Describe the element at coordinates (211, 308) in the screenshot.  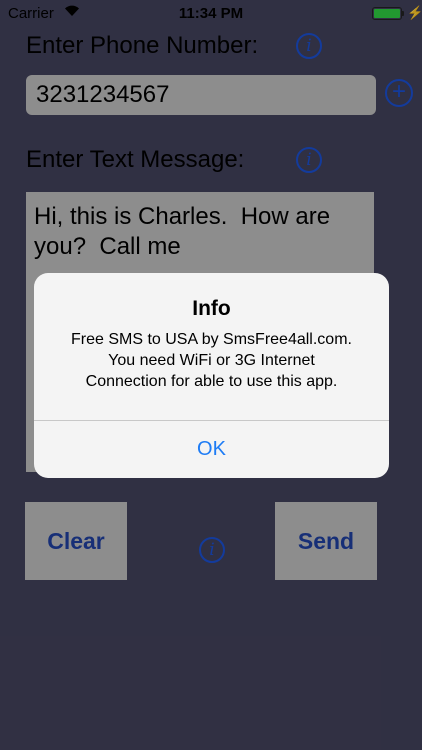
I see `alert-title: Info` at that location.